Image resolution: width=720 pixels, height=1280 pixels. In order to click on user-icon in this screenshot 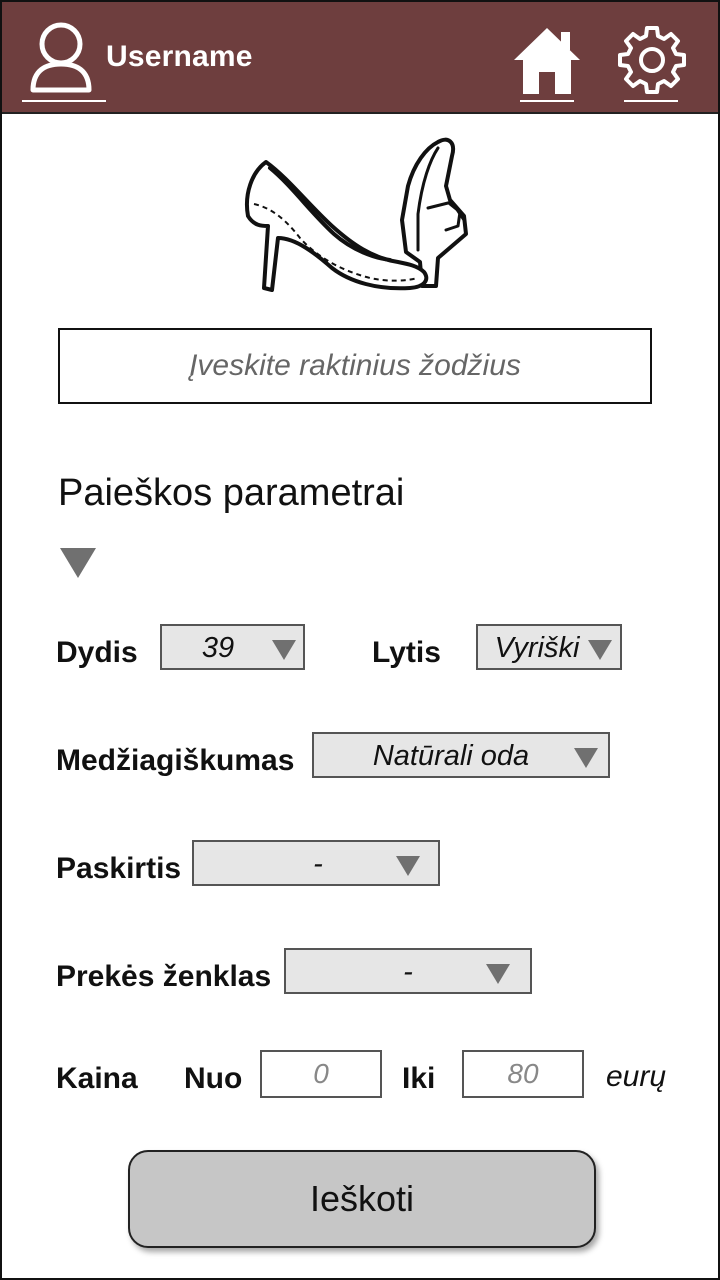, I will do `click(61, 58)`.